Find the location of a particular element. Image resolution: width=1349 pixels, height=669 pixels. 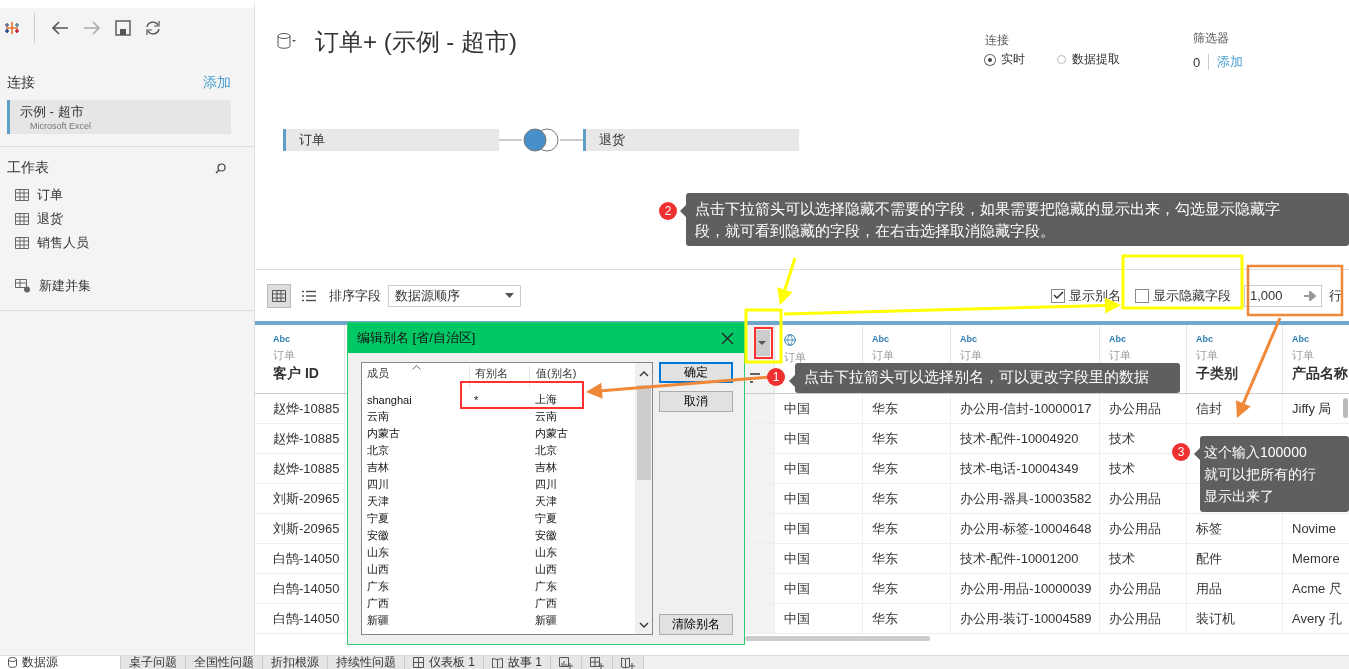

member-name: shanghai is located at coordinates (415, 399).